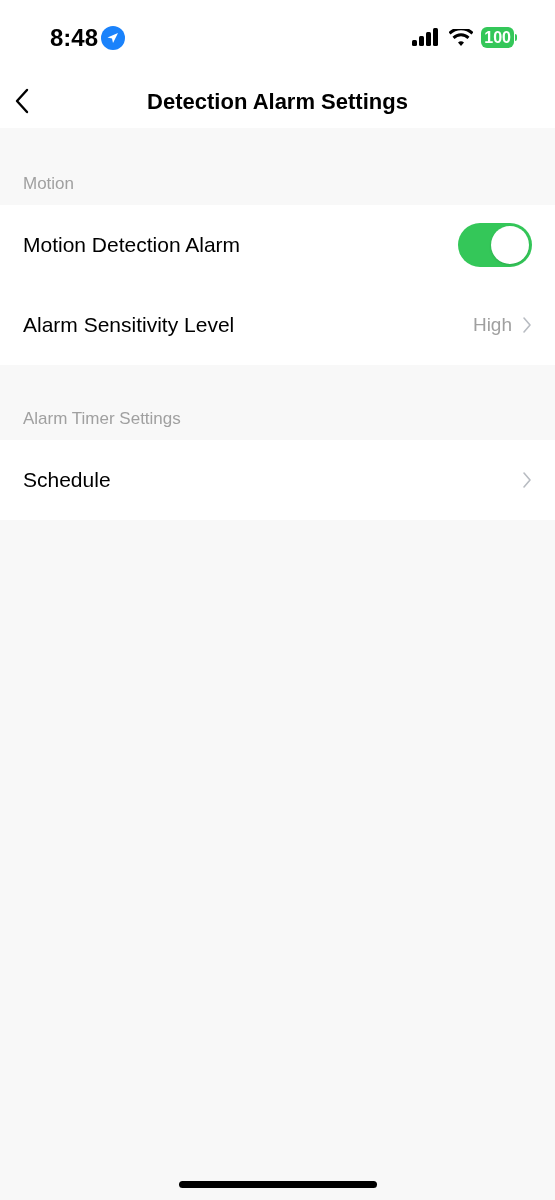 The width and height of the screenshot is (555, 1200). I want to click on wifi-icon, so click(461, 37).